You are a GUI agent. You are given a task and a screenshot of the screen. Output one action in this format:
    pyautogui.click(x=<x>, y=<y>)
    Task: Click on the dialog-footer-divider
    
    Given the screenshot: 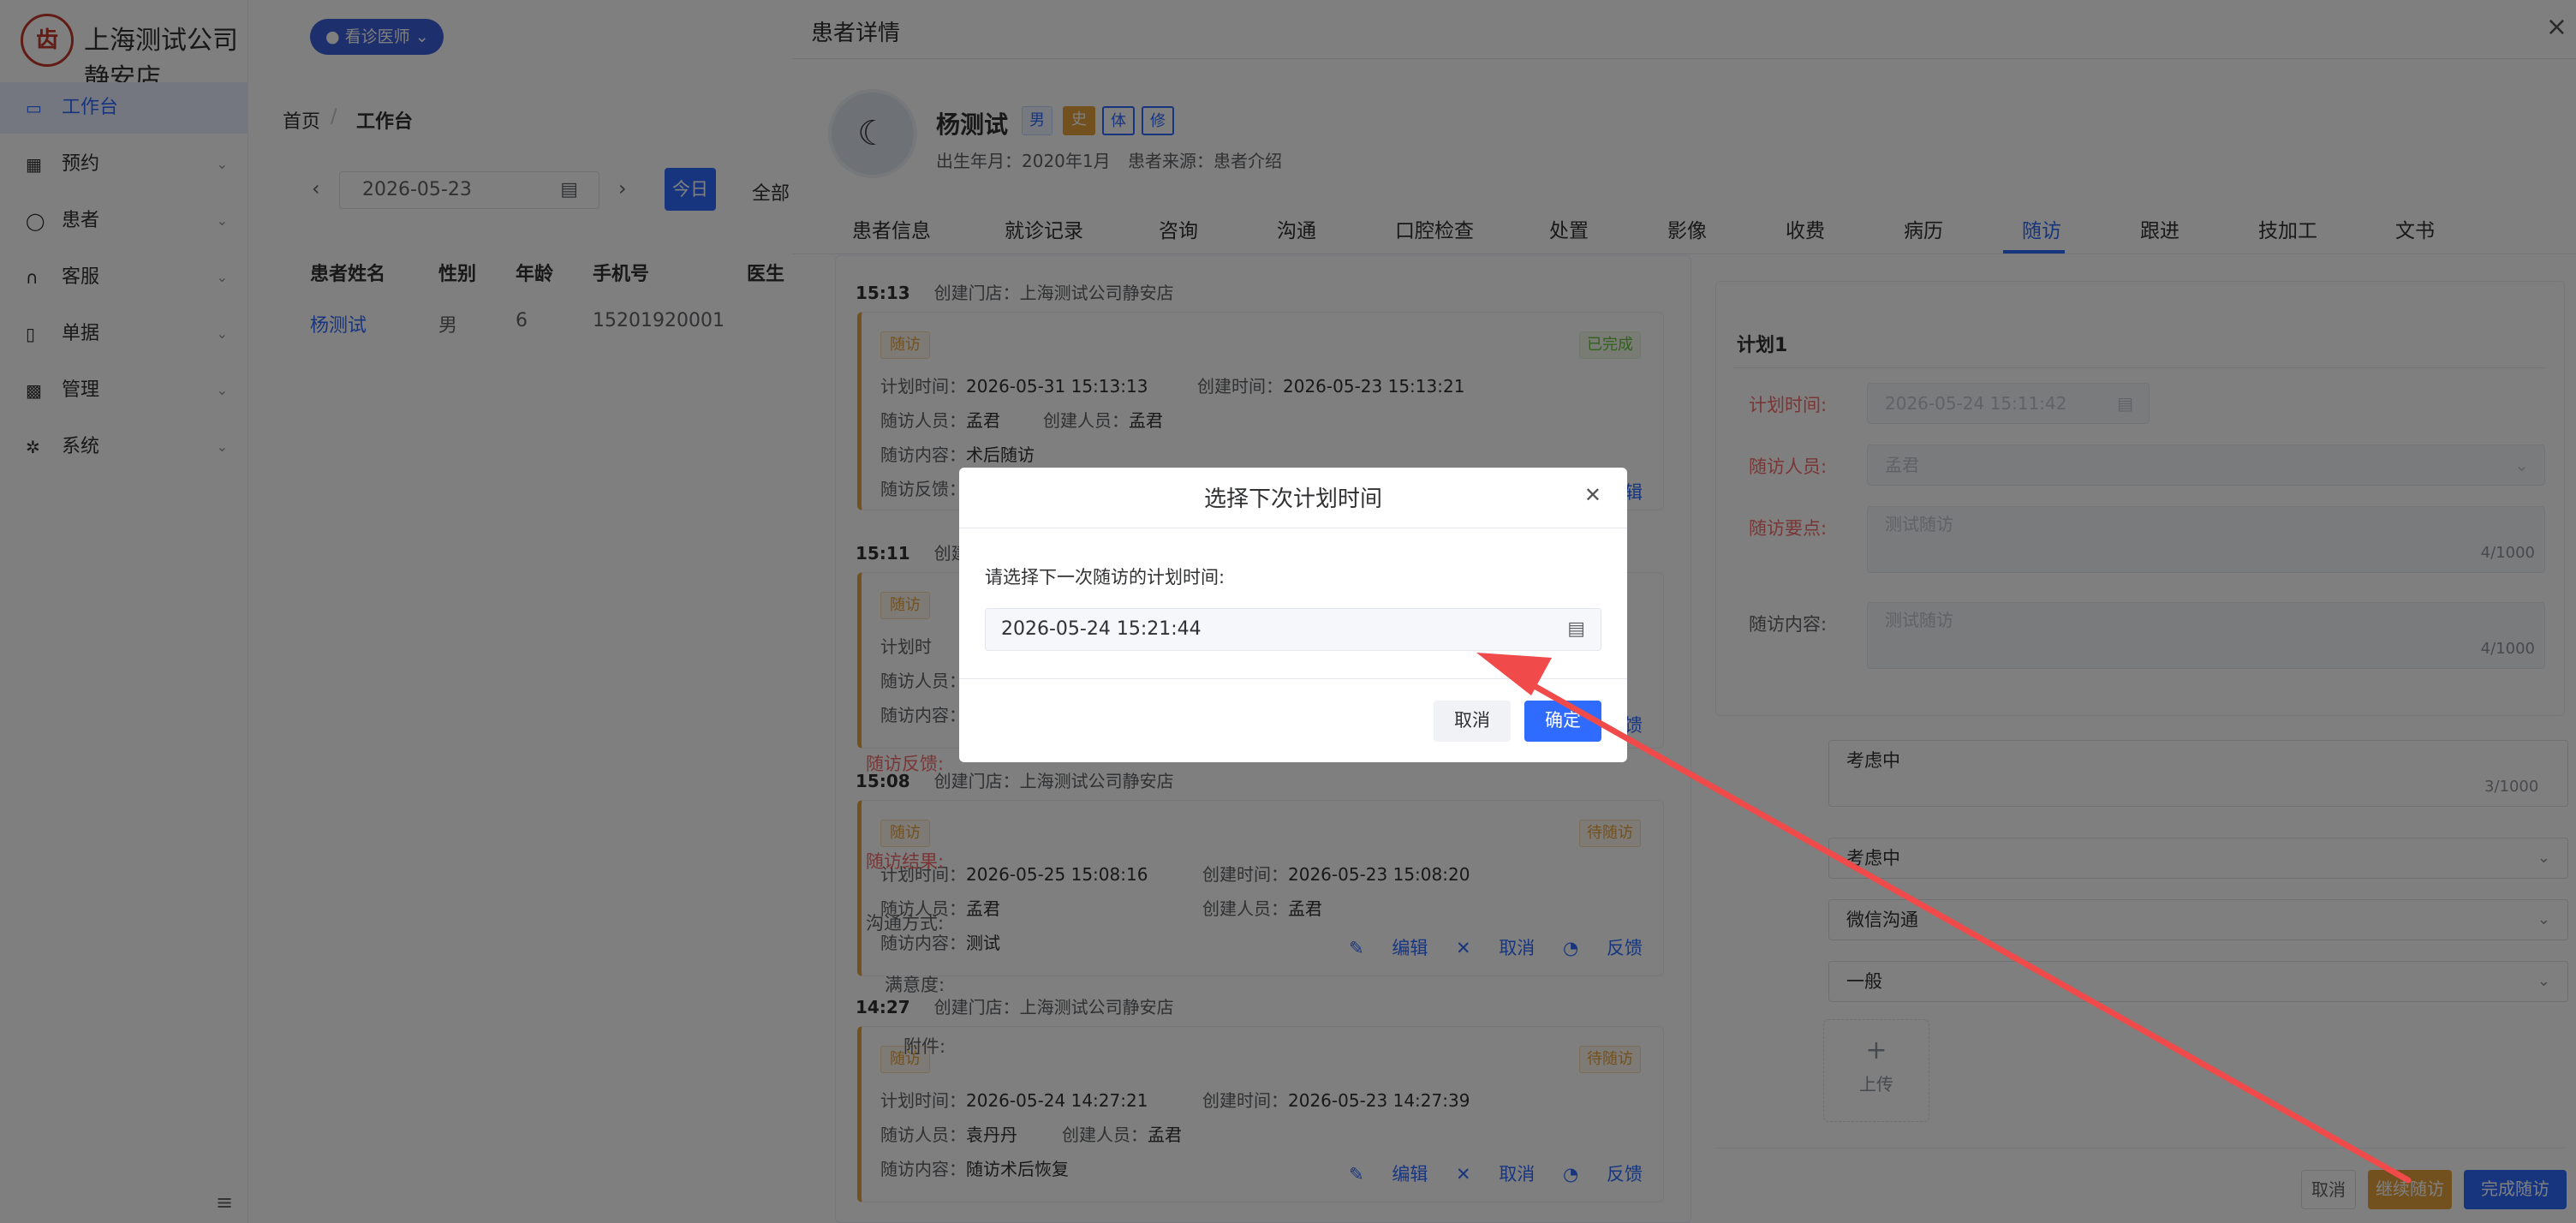 What is the action you would take?
    pyautogui.click(x=1293, y=678)
    